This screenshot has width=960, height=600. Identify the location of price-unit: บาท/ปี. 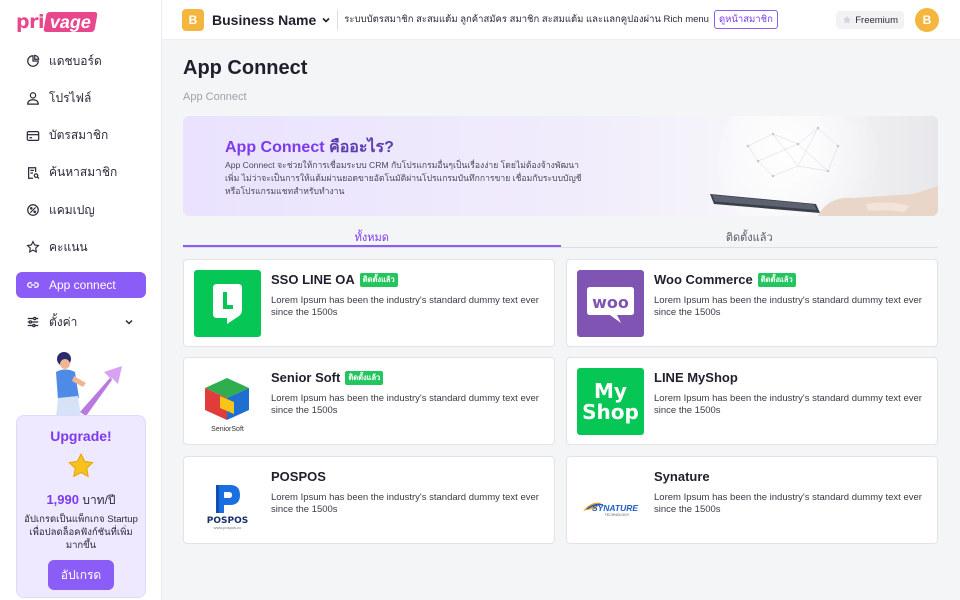
(99, 500).